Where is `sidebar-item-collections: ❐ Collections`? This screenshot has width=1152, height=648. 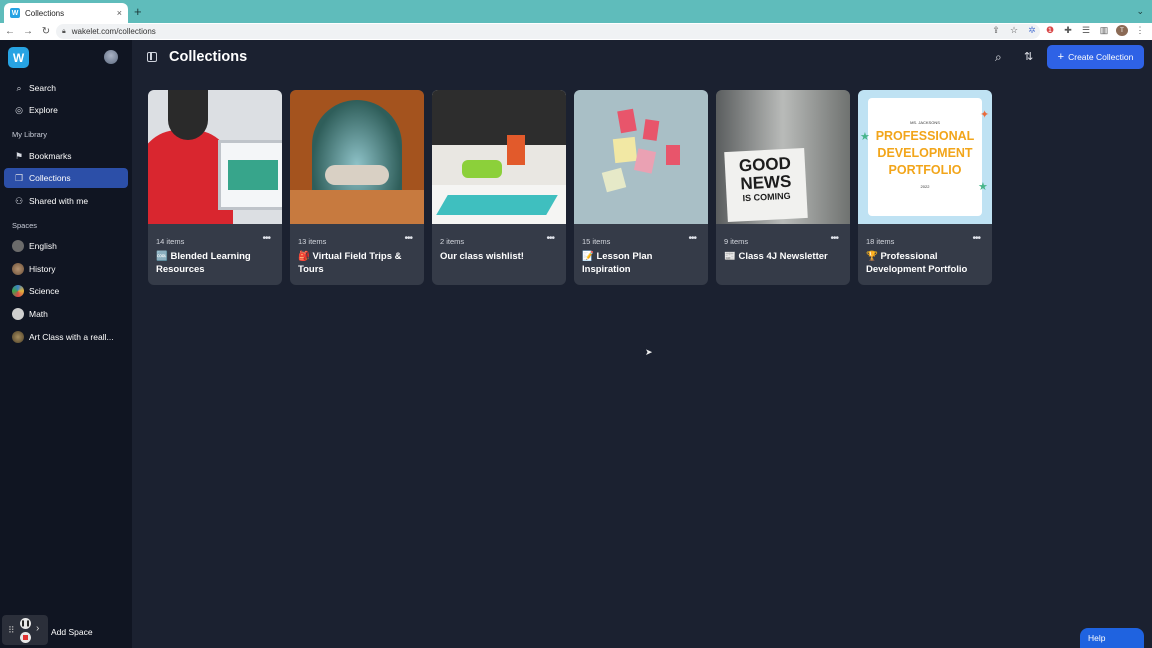 sidebar-item-collections: ❐ Collections is located at coordinates (66, 178).